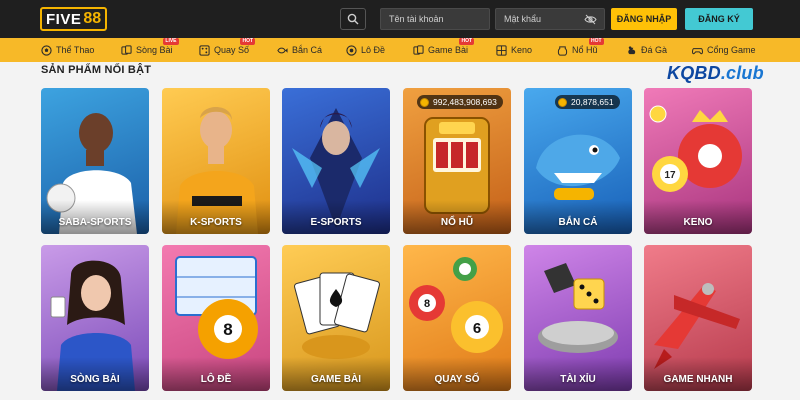  What do you see at coordinates (171, 41) in the screenshot?
I see `live-badge: LIVE` at bounding box center [171, 41].